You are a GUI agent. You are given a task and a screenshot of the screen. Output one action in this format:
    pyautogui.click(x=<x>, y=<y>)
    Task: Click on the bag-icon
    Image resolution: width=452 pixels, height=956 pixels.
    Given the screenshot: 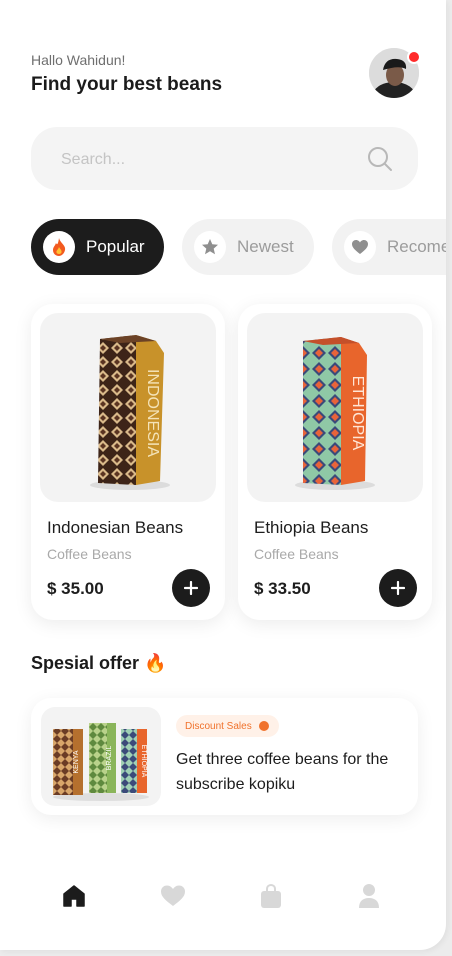 What is the action you would take?
    pyautogui.click(x=271, y=895)
    